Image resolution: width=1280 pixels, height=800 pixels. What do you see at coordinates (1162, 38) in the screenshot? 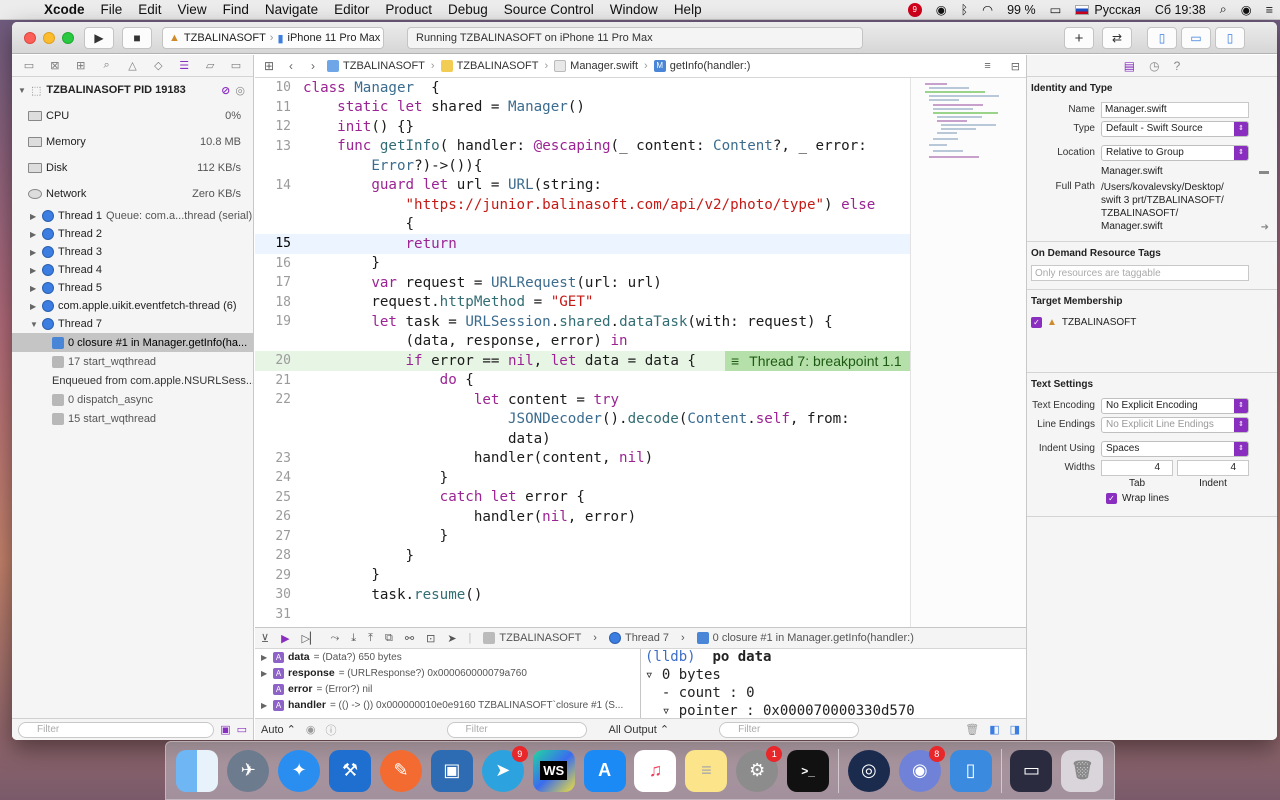
I see `toggle-navigator-button: ▯` at bounding box center [1162, 38].